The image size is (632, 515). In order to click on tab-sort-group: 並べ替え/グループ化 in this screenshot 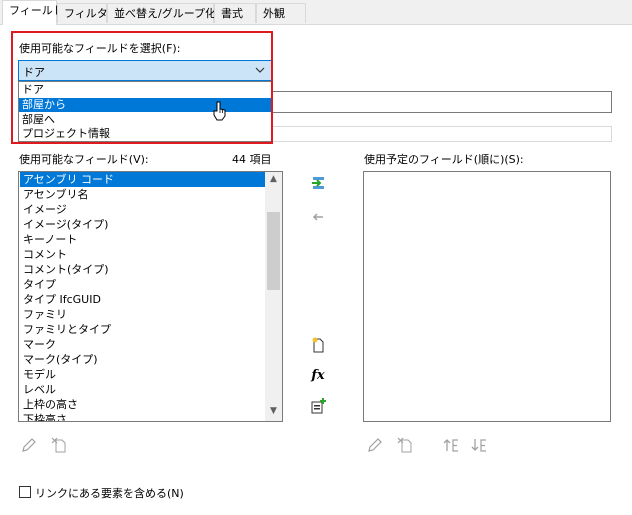, I will do `click(161, 13)`.